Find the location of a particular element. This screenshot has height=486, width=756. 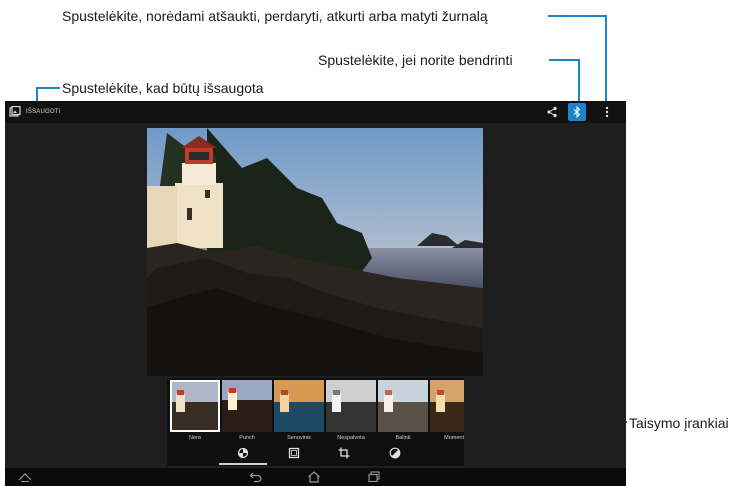

filter-thumb-vintage is located at coordinates (299, 406).